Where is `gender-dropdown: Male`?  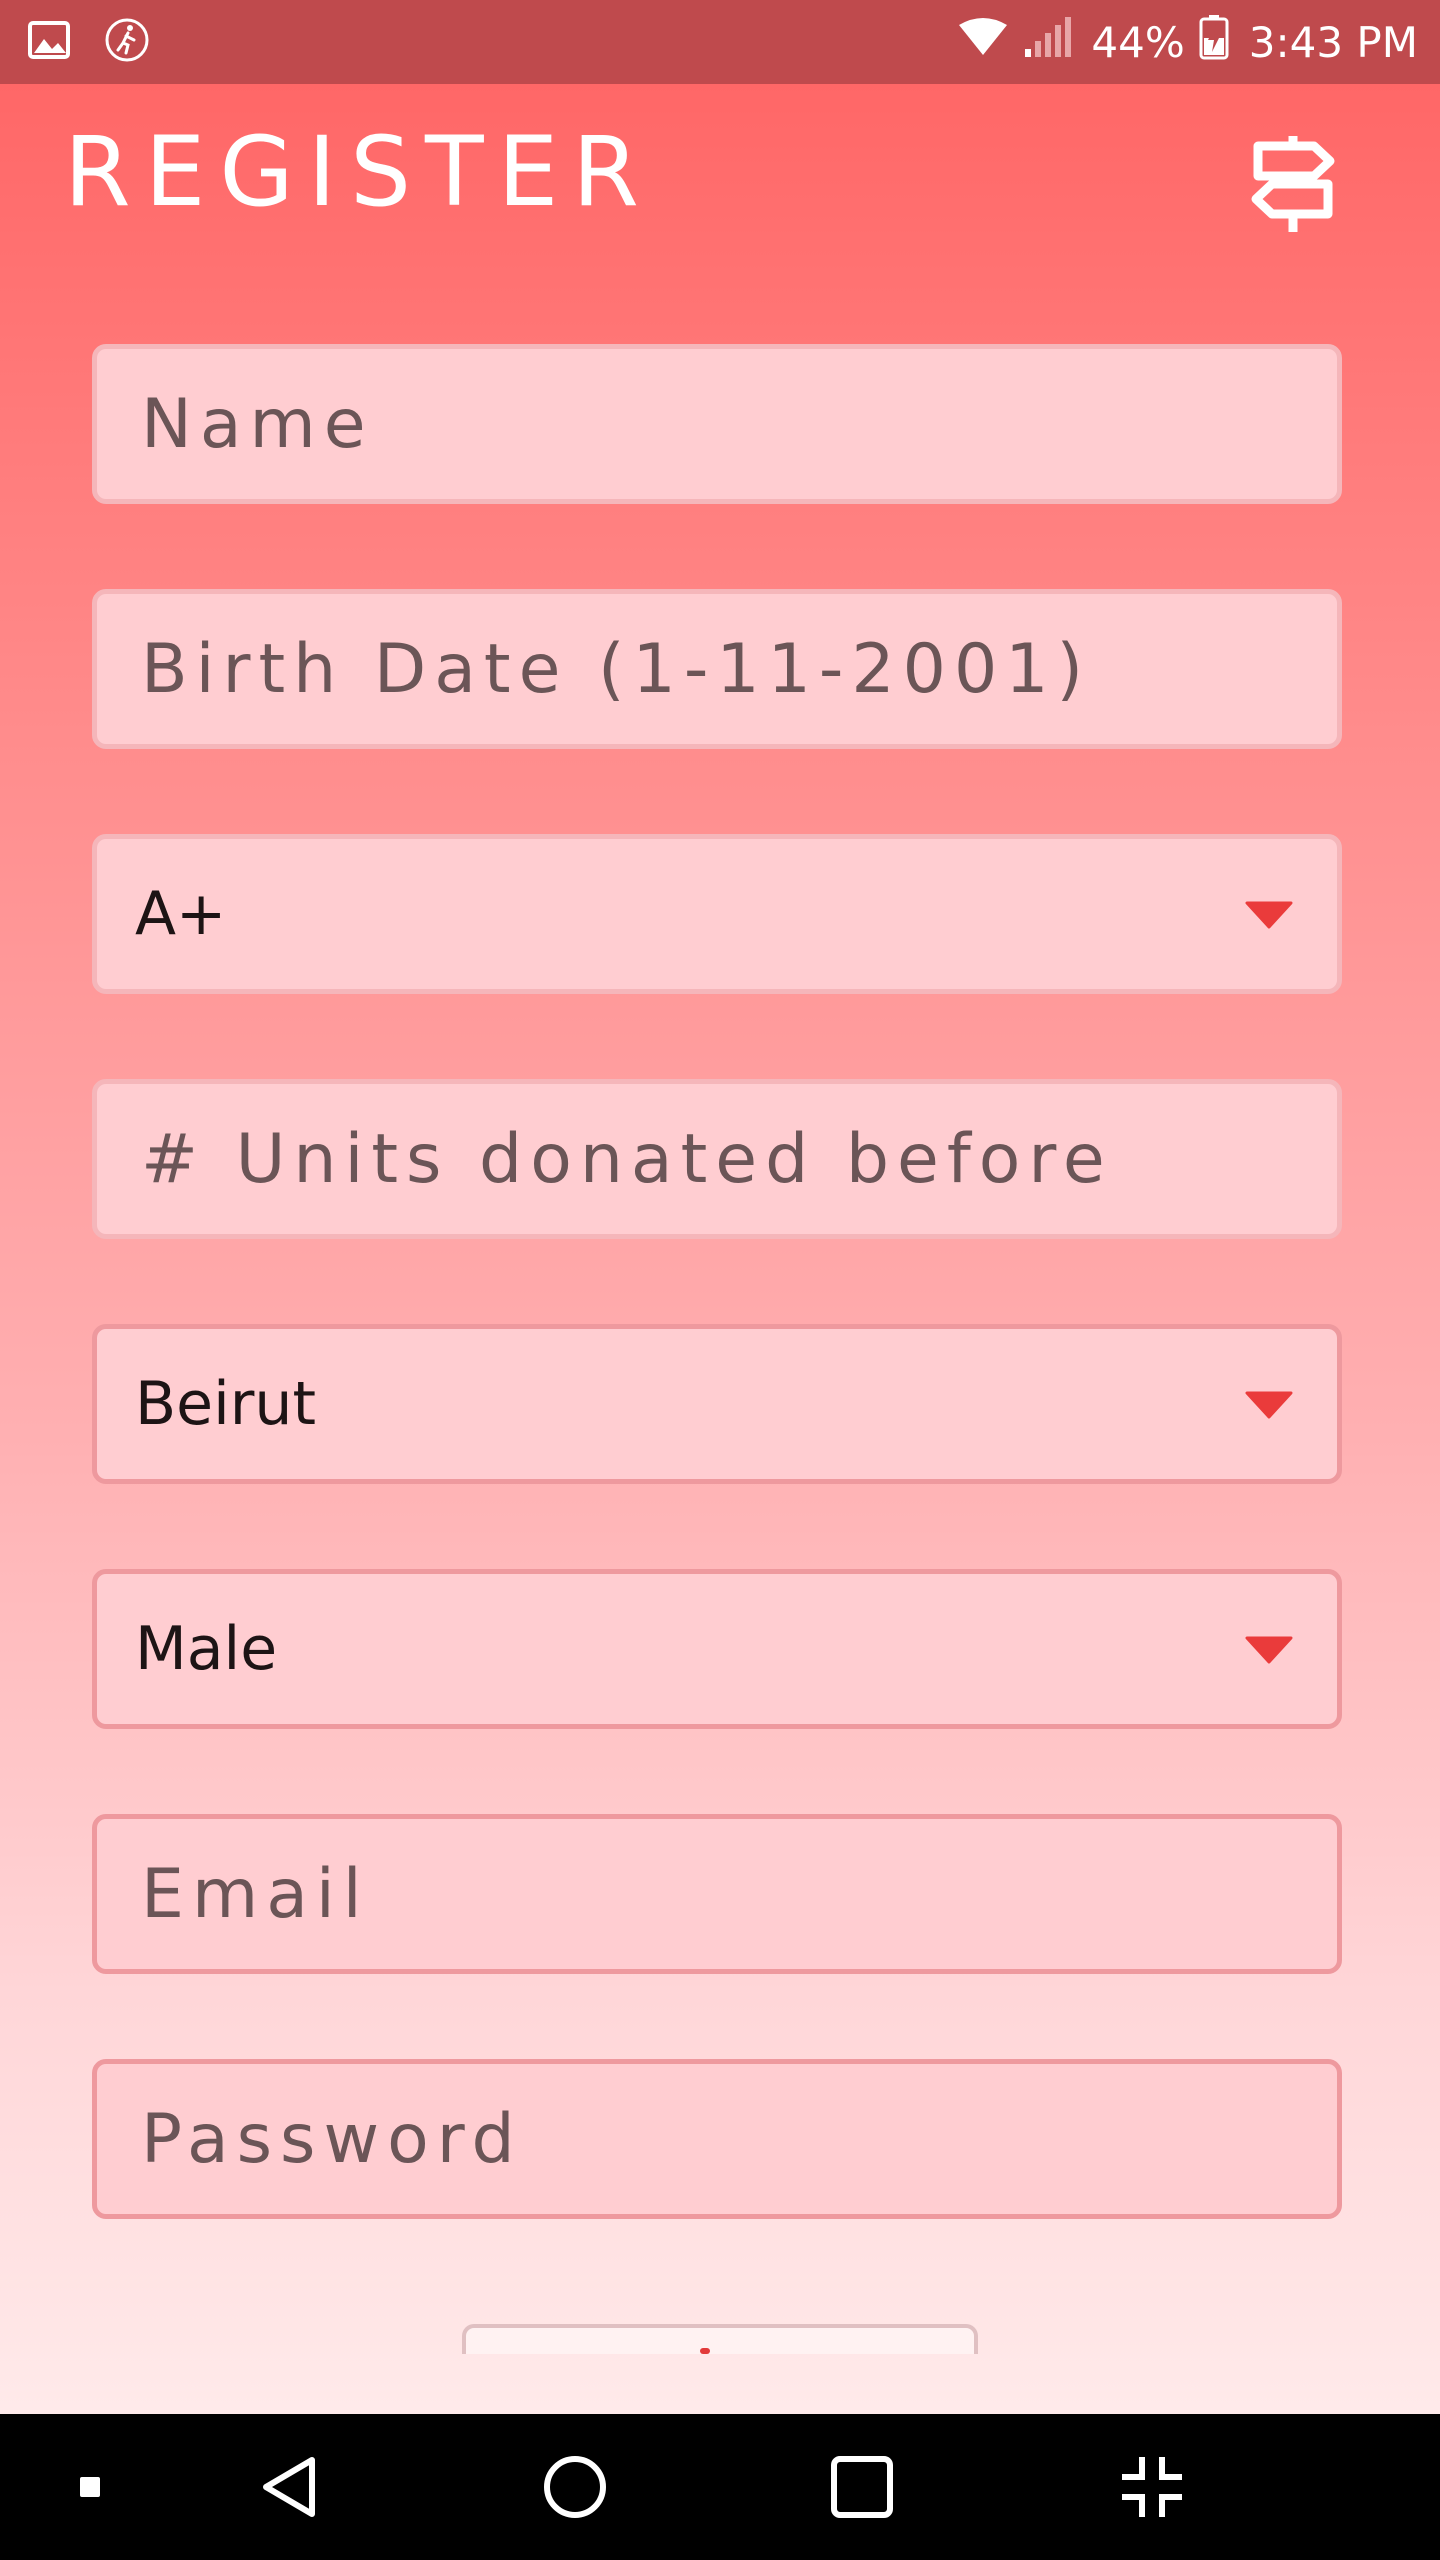 gender-dropdown: Male is located at coordinates (717, 1649).